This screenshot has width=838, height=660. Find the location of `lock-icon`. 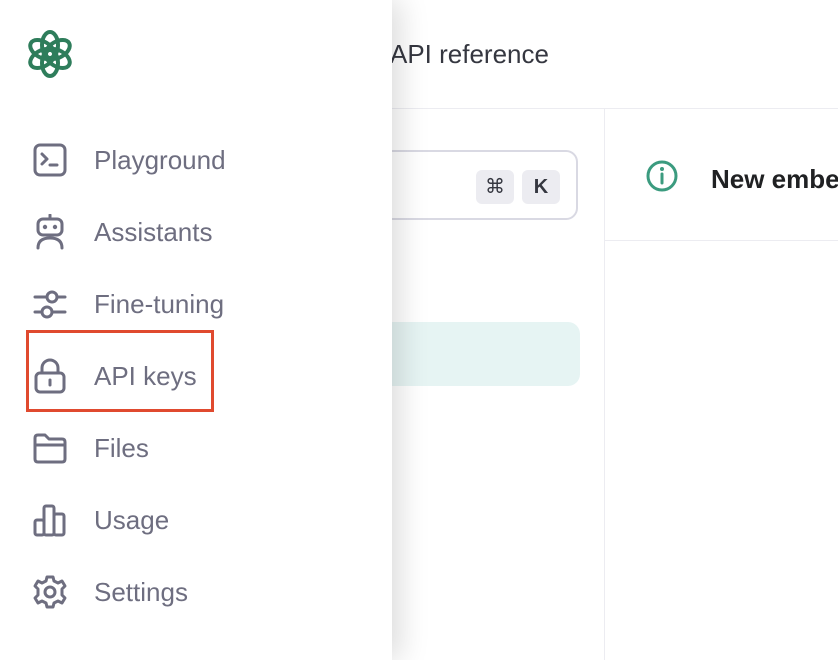

lock-icon is located at coordinates (50, 376).